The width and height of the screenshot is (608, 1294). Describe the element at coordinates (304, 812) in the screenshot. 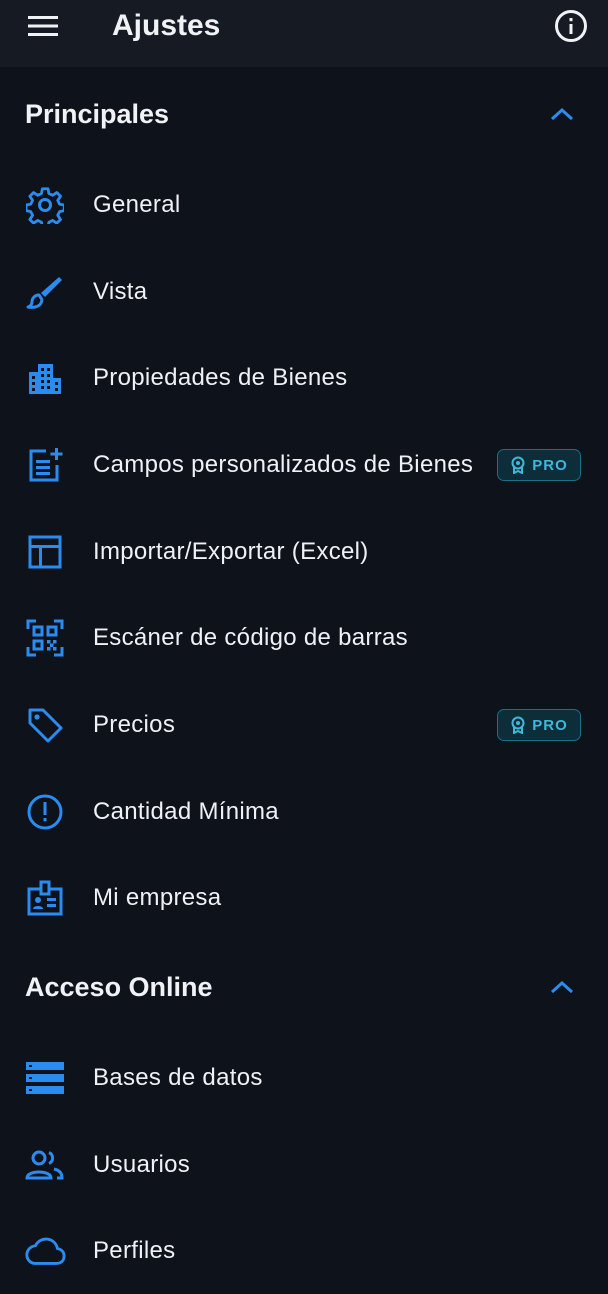

I see `settings-item-cantidad-minima: Cantidad Mínima` at that location.